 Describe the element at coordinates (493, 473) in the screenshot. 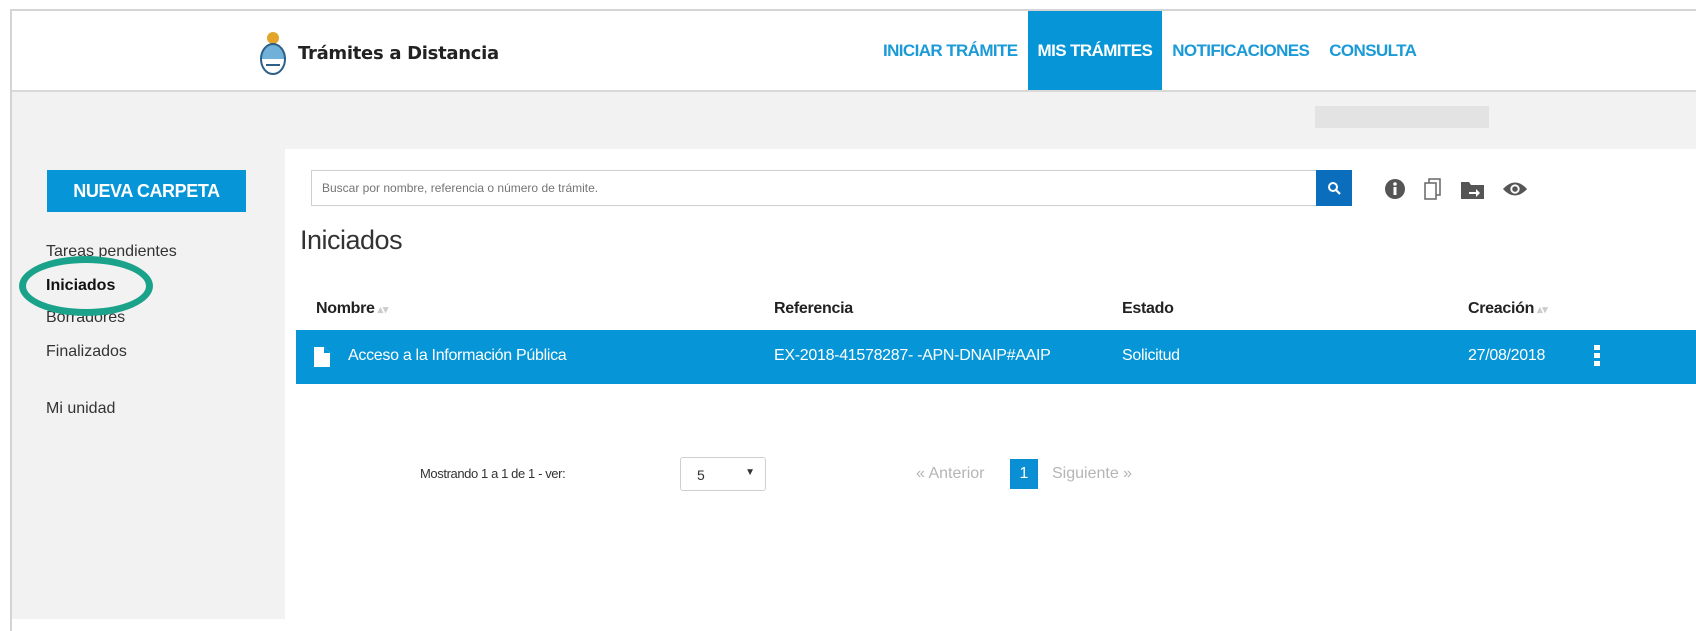

I see `pagination-showing-text: Mostrando 1 a 1 de 1 - ver:` at that location.